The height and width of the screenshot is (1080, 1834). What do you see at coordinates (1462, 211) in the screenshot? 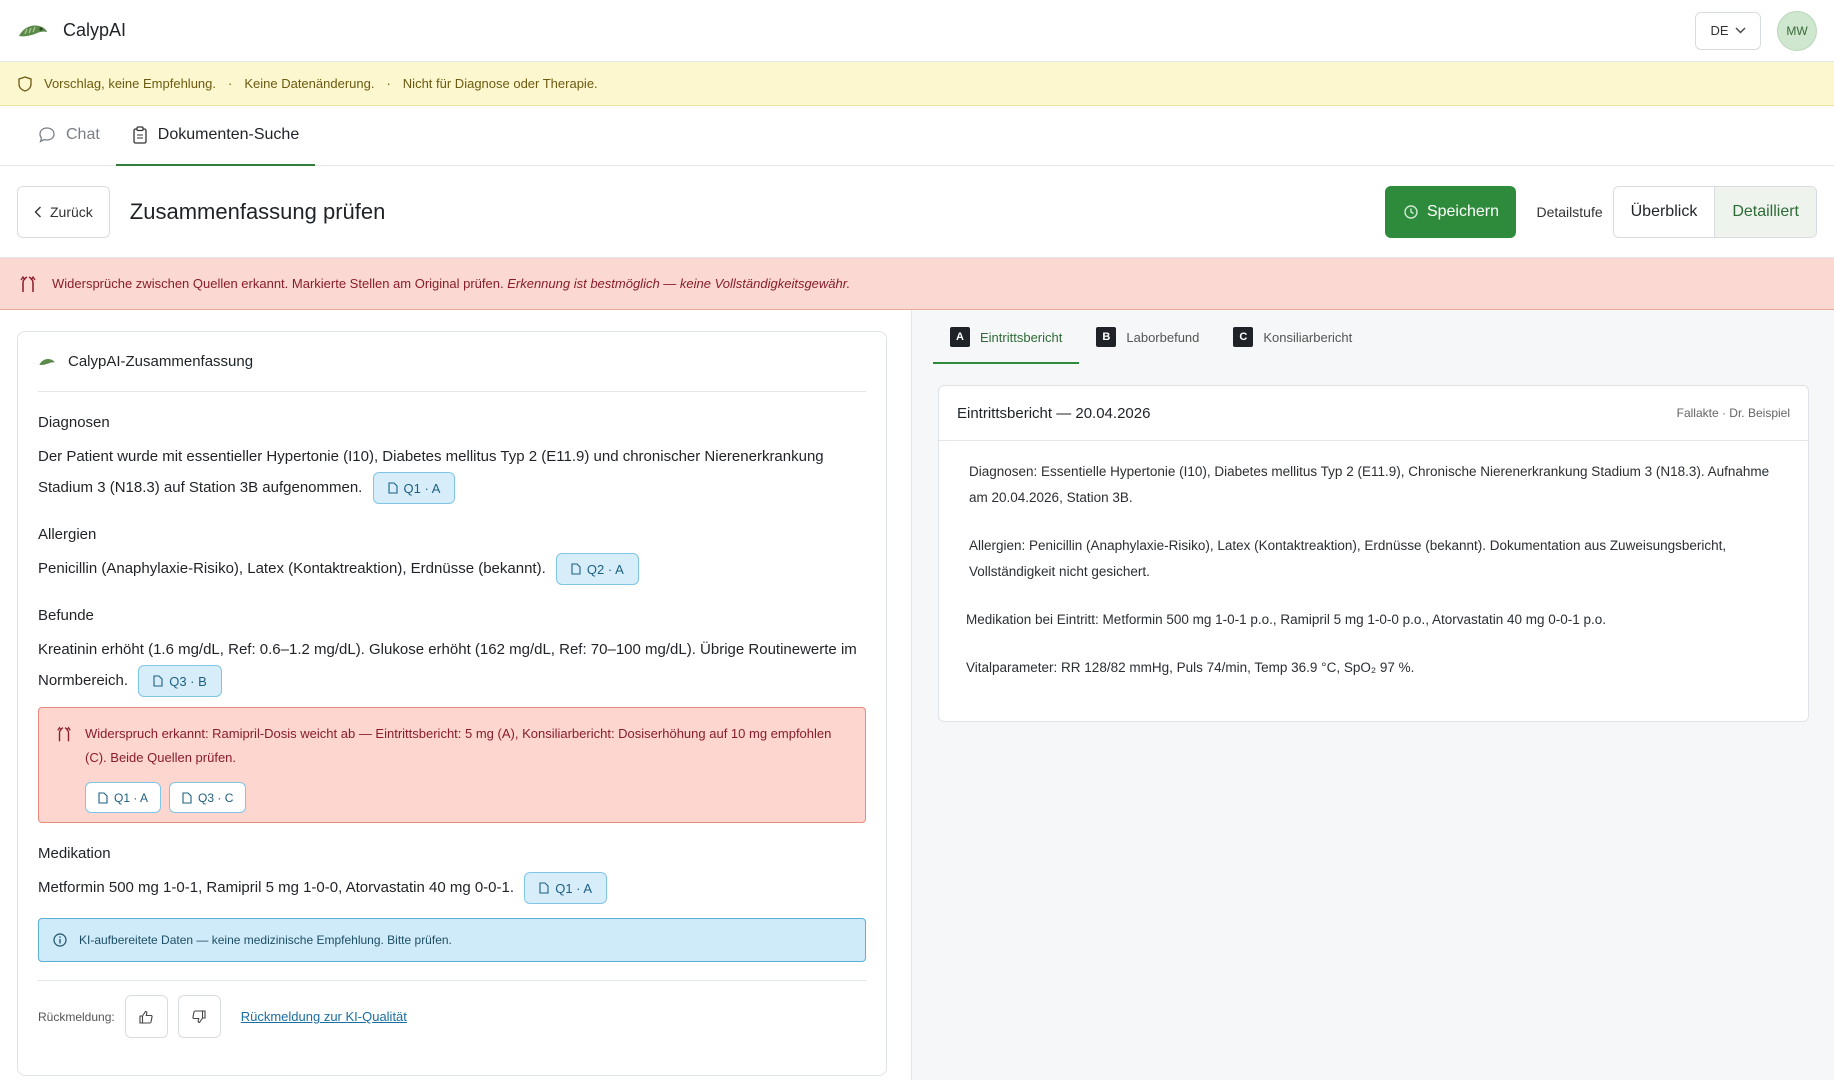
I see `save-label: Speichern` at bounding box center [1462, 211].